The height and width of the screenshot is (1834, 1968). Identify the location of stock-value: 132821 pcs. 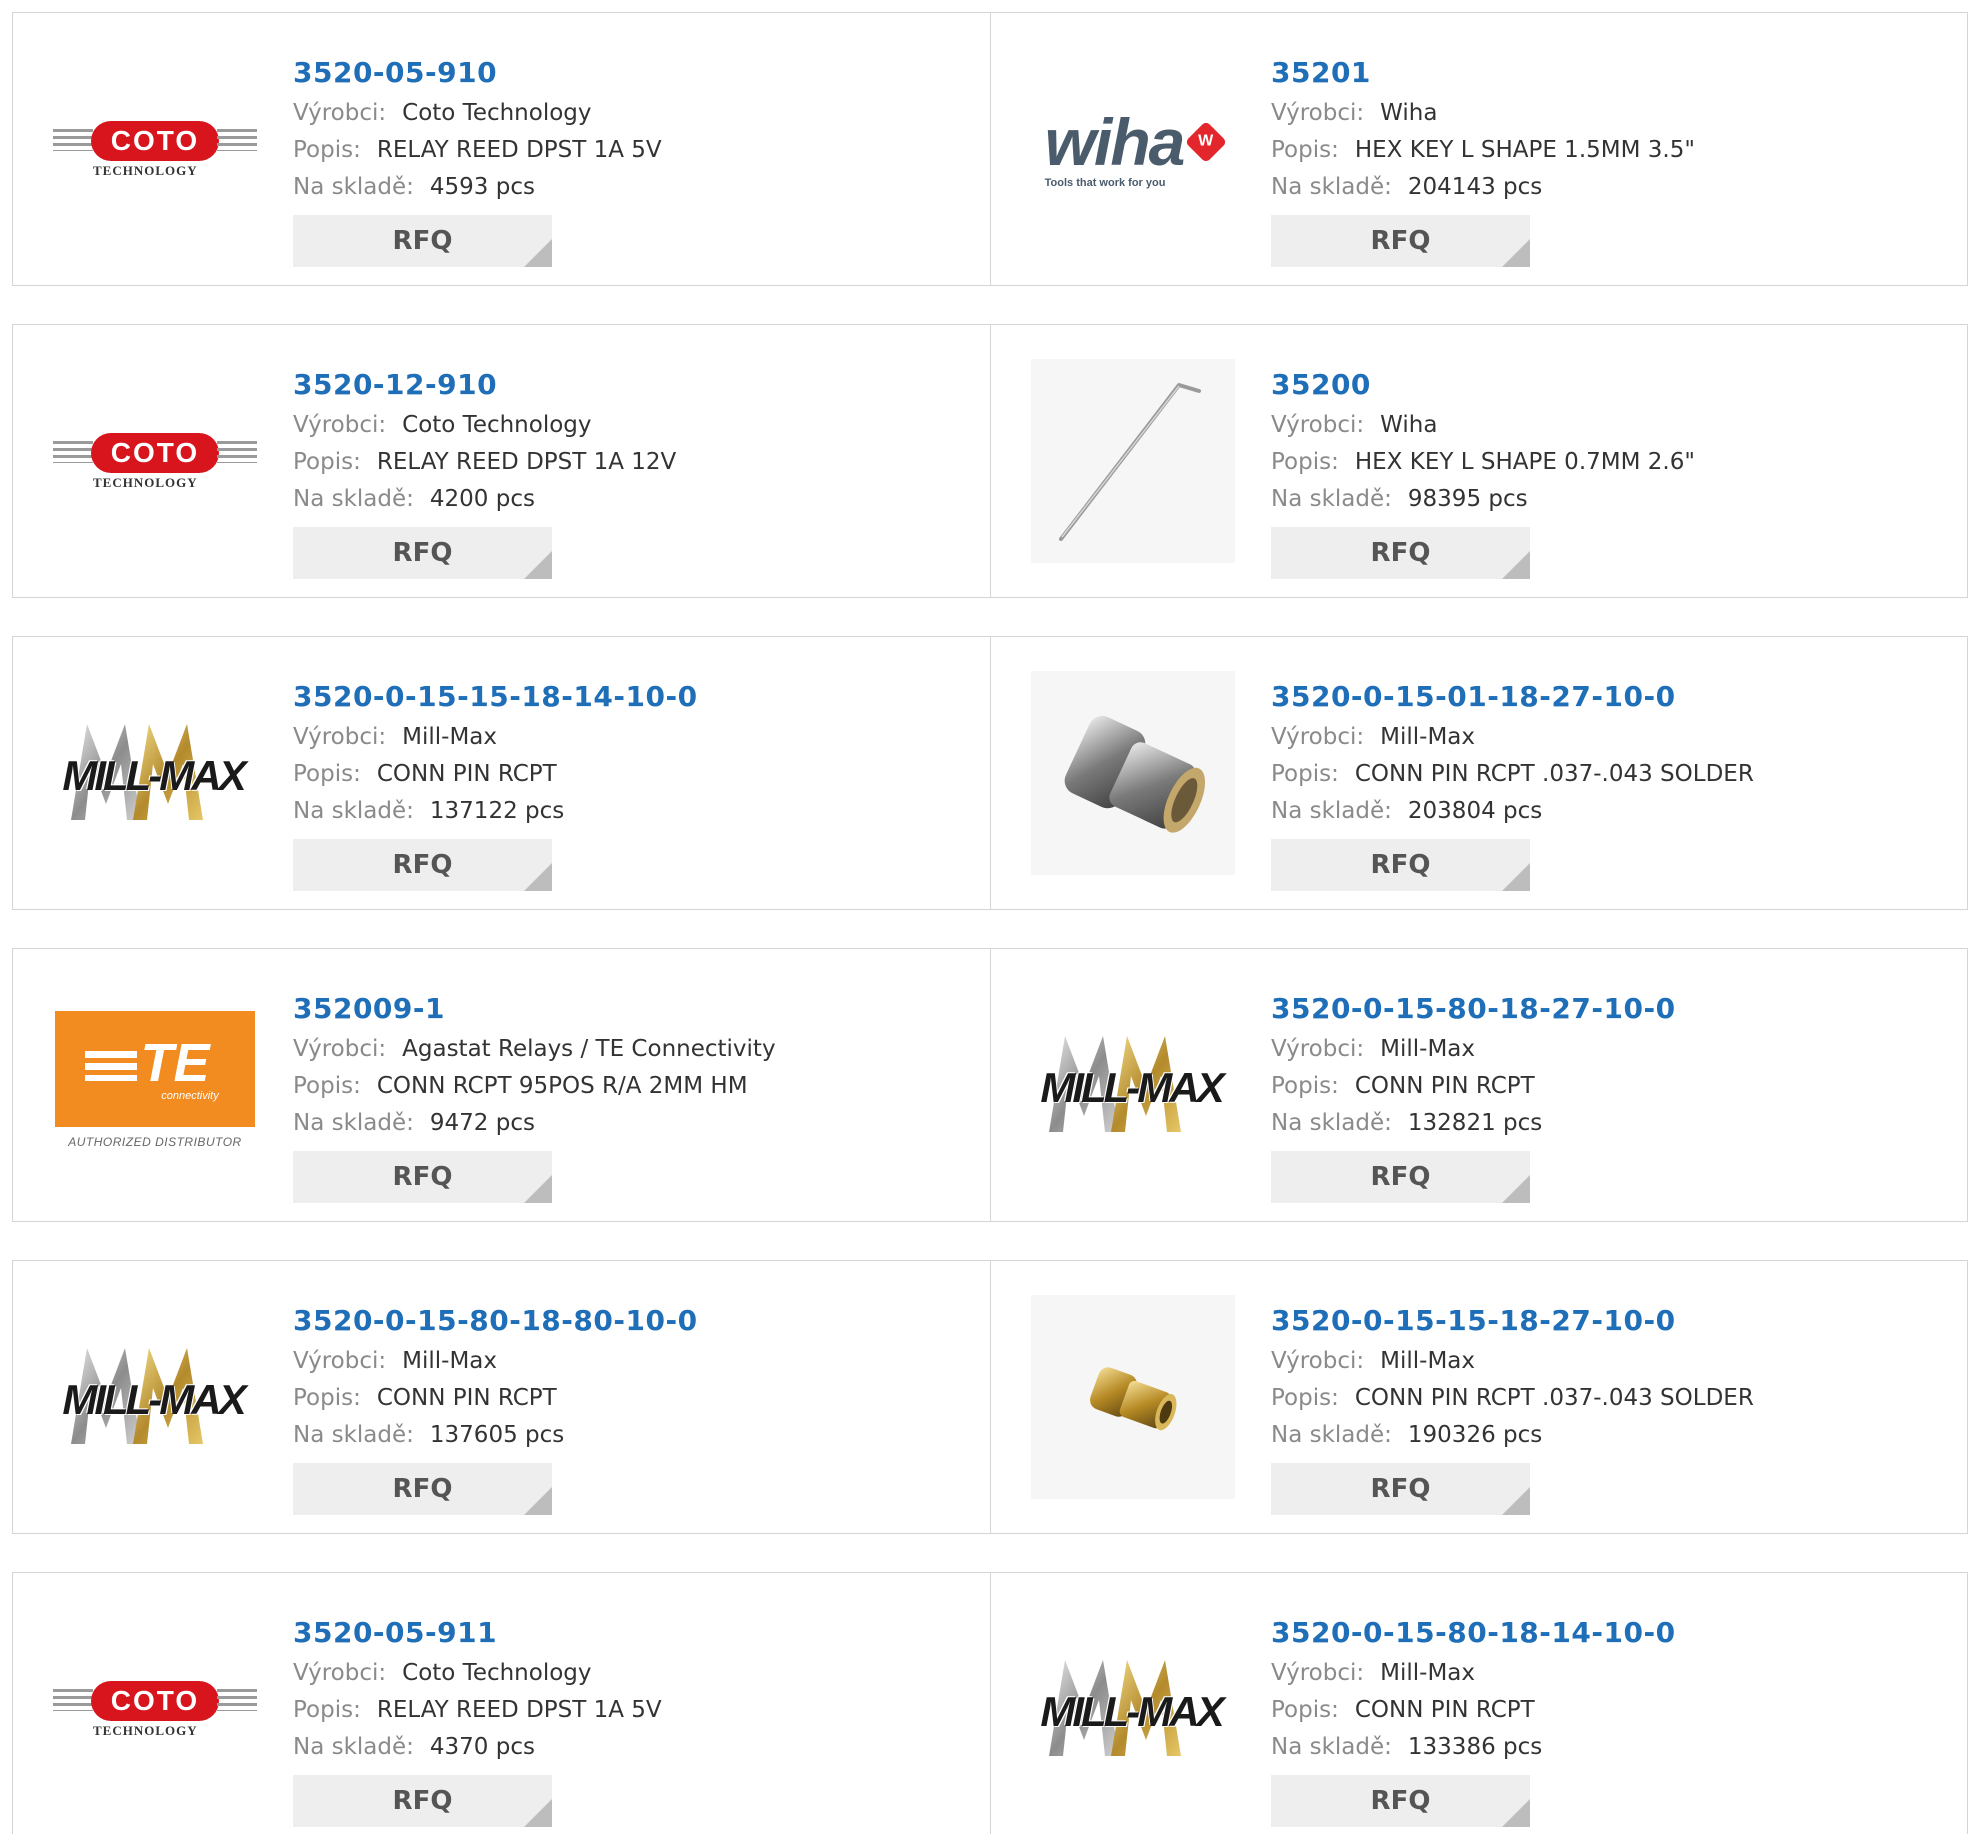
(1475, 1123).